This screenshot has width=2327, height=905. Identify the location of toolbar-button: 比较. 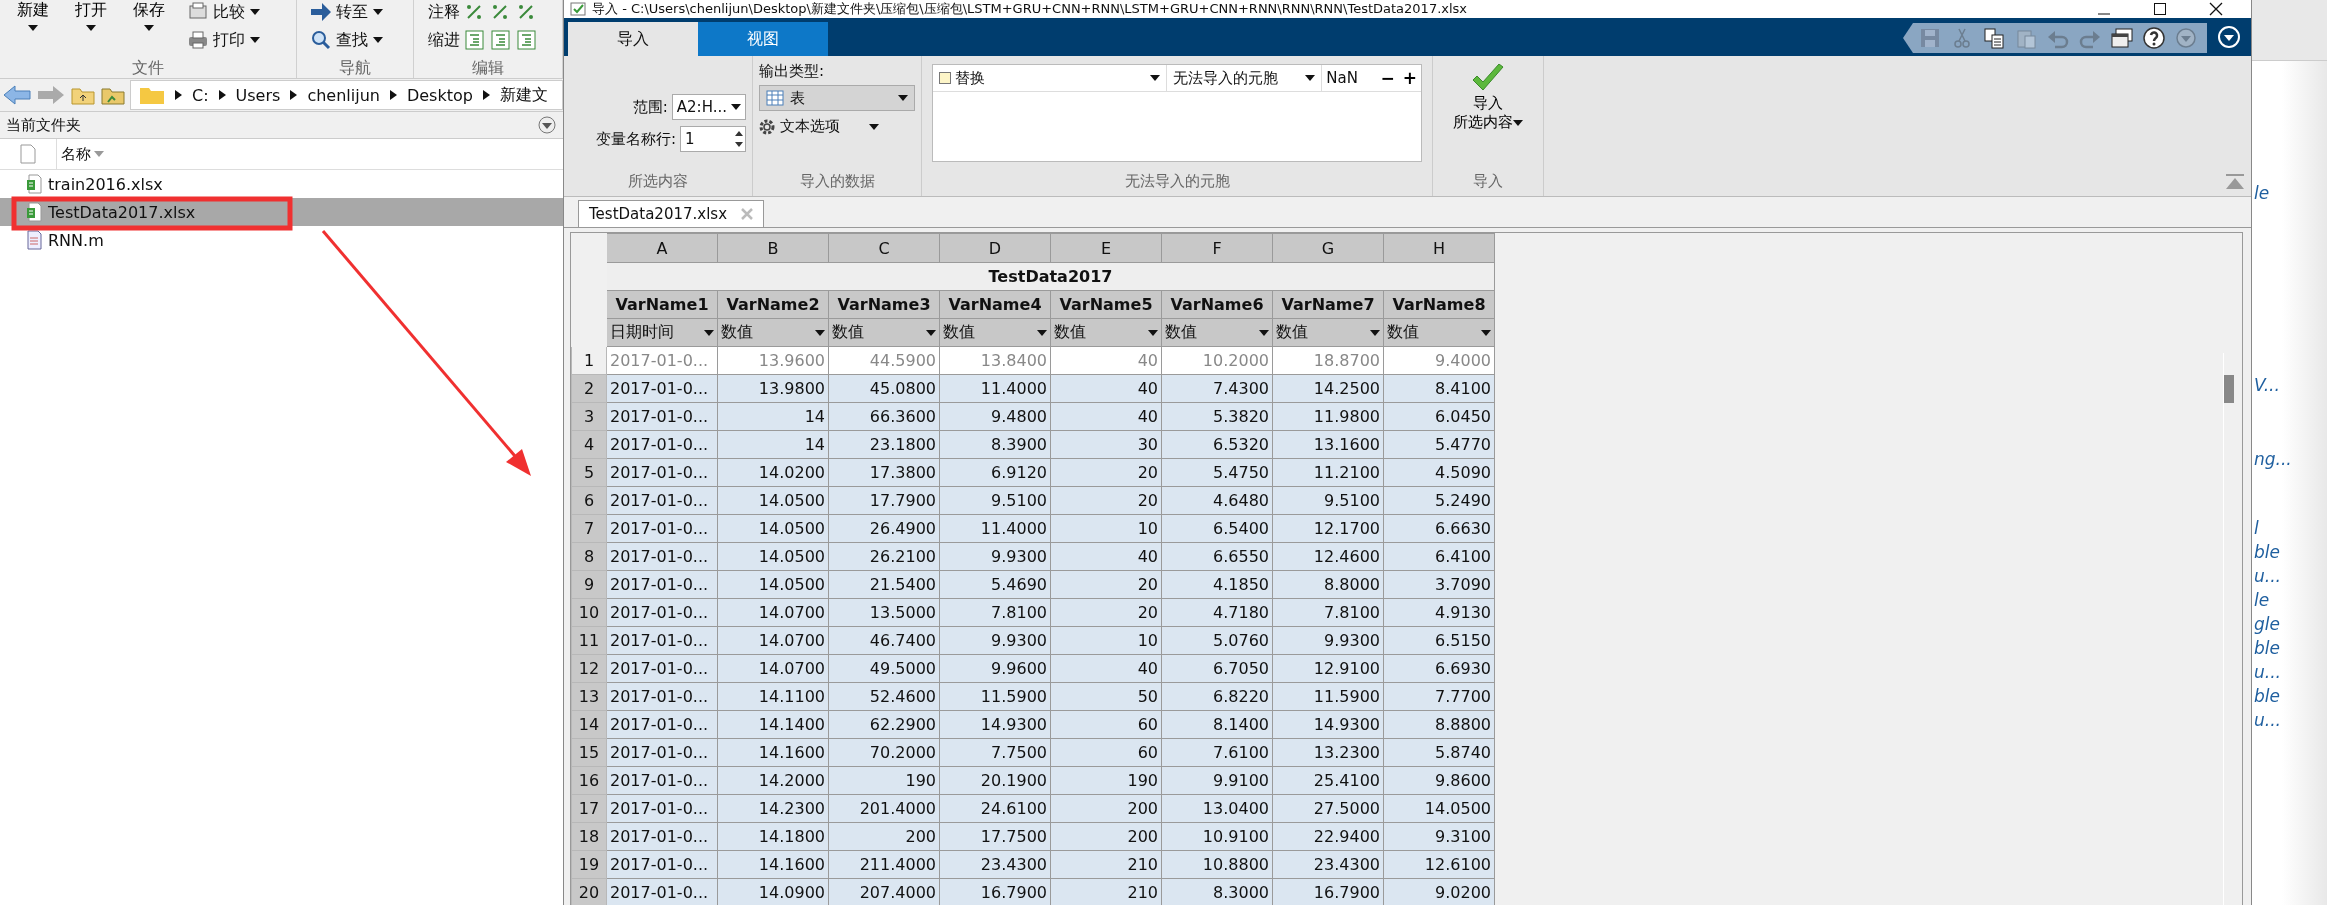
(224, 12).